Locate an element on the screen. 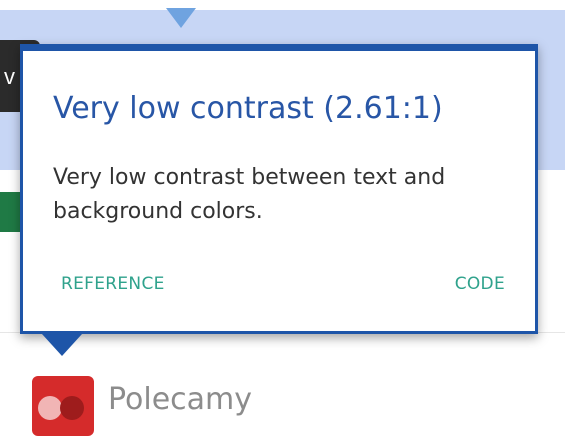  reference-link: REFERENCE is located at coordinates (113, 284).